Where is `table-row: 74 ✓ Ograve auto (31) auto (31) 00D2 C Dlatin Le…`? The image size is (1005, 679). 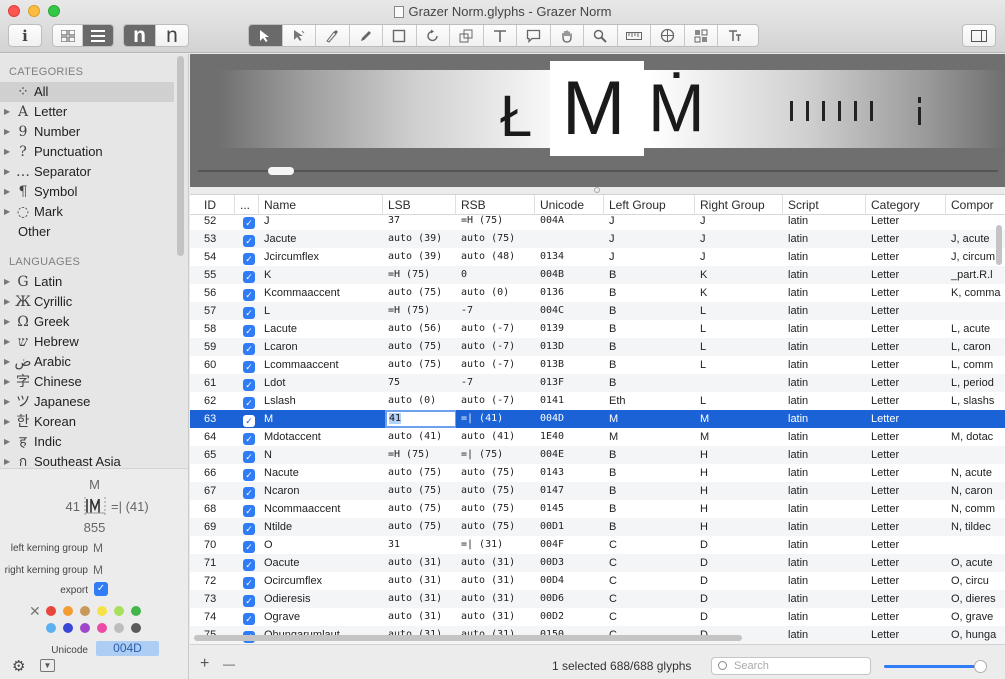 table-row: 74 ✓ Ograve auto (31) auto (31) 00D2 C Dlatin Le… is located at coordinates (597, 617).